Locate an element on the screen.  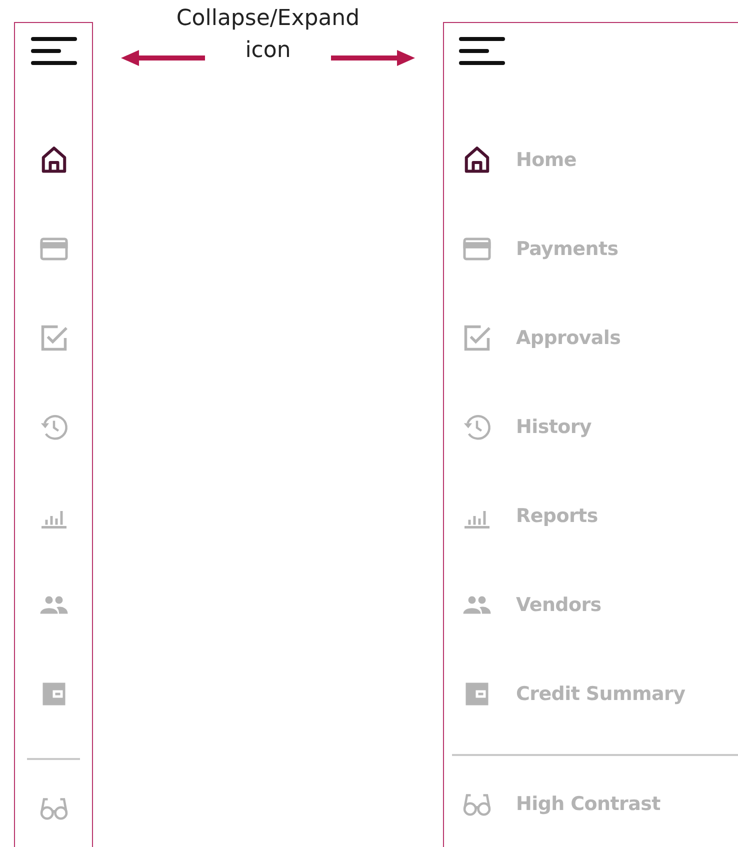
right-arrow-icon is located at coordinates (372, 58).